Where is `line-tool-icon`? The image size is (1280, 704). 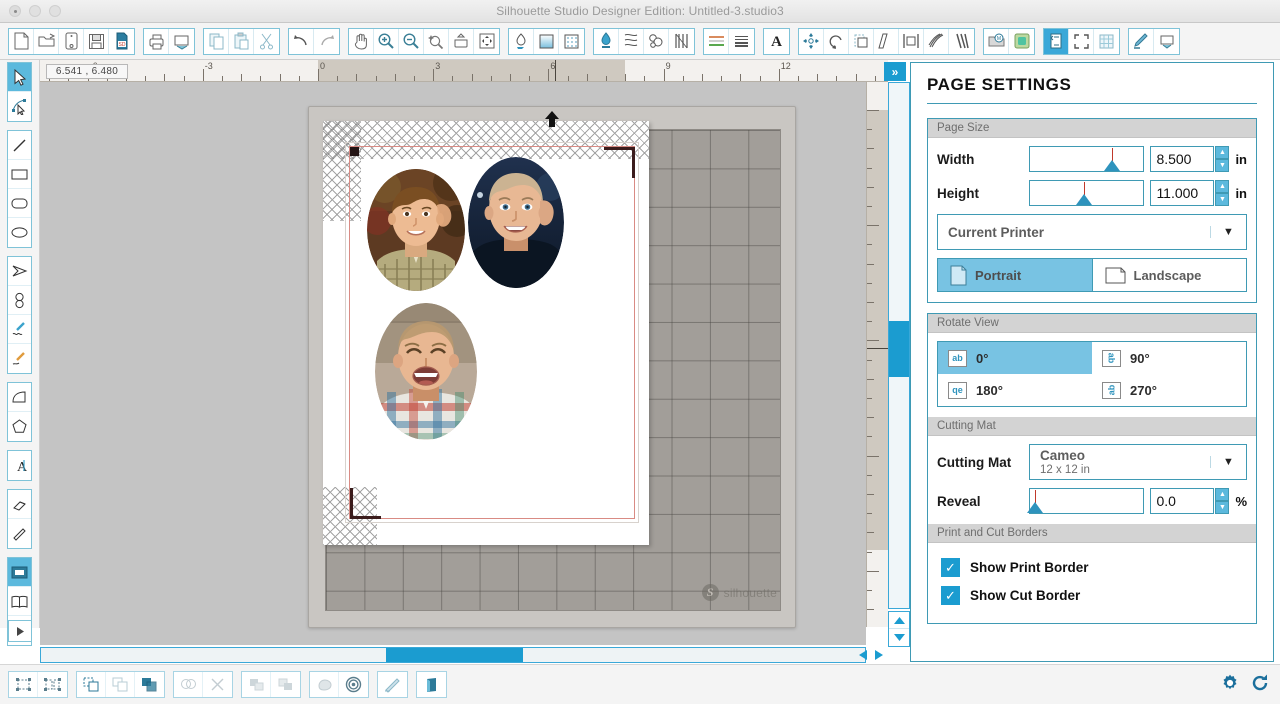 line-tool-icon is located at coordinates (19, 145).